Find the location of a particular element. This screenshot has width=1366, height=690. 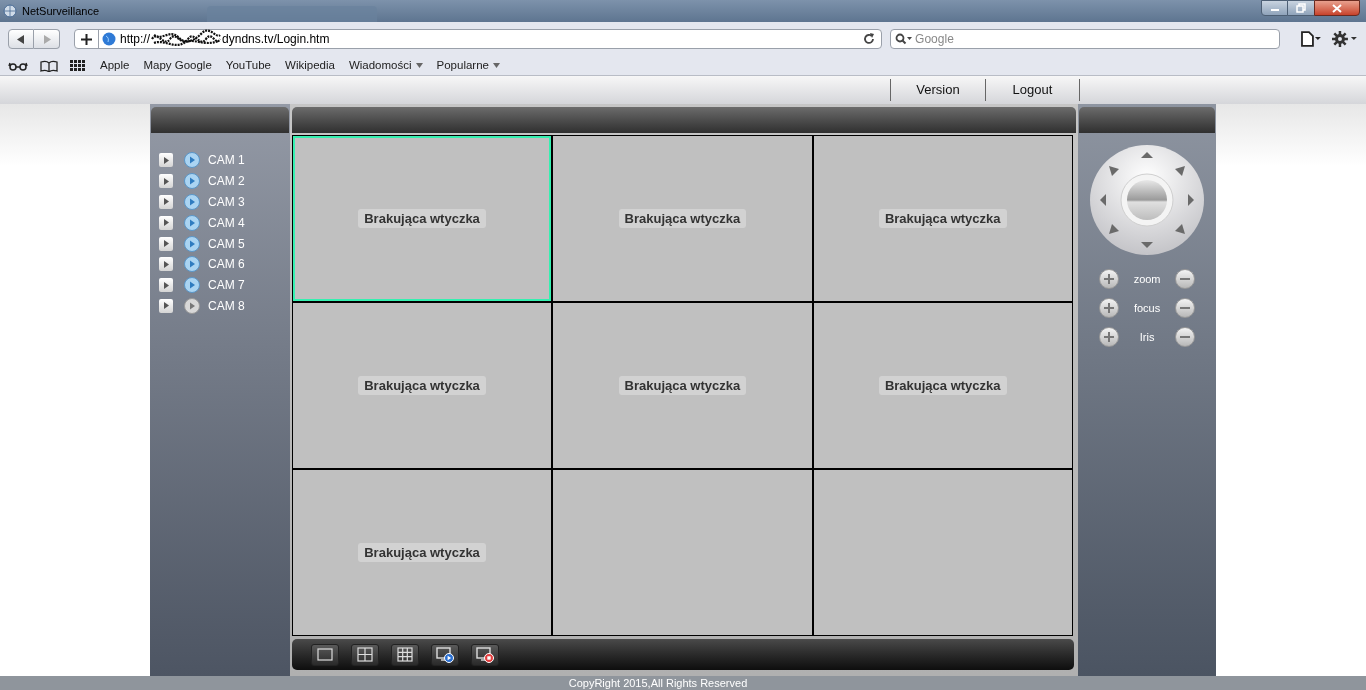

nine-view-icon is located at coordinates (404, 654).